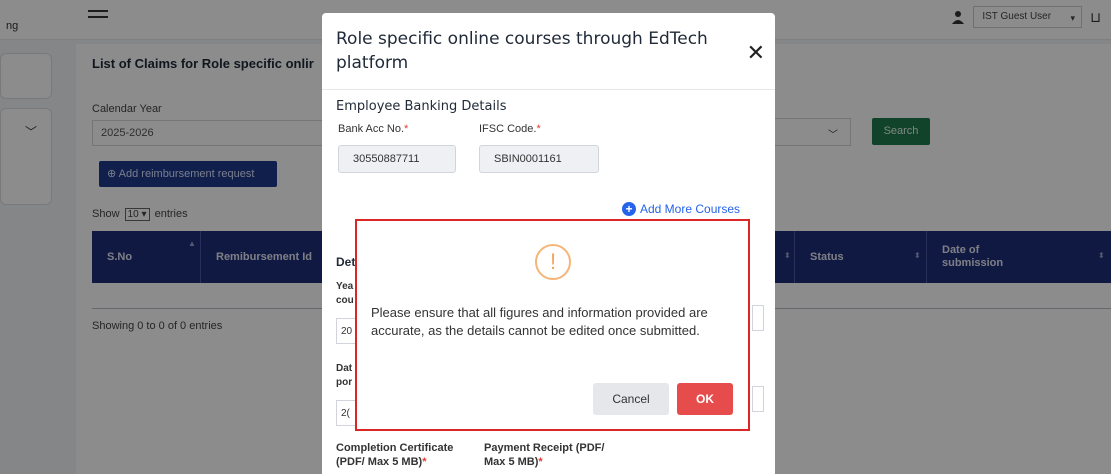 The image size is (1111, 474). What do you see at coordinates (344, 382) in the screenshot?
I see `portal-label: por` at bounding box center [344, 382].